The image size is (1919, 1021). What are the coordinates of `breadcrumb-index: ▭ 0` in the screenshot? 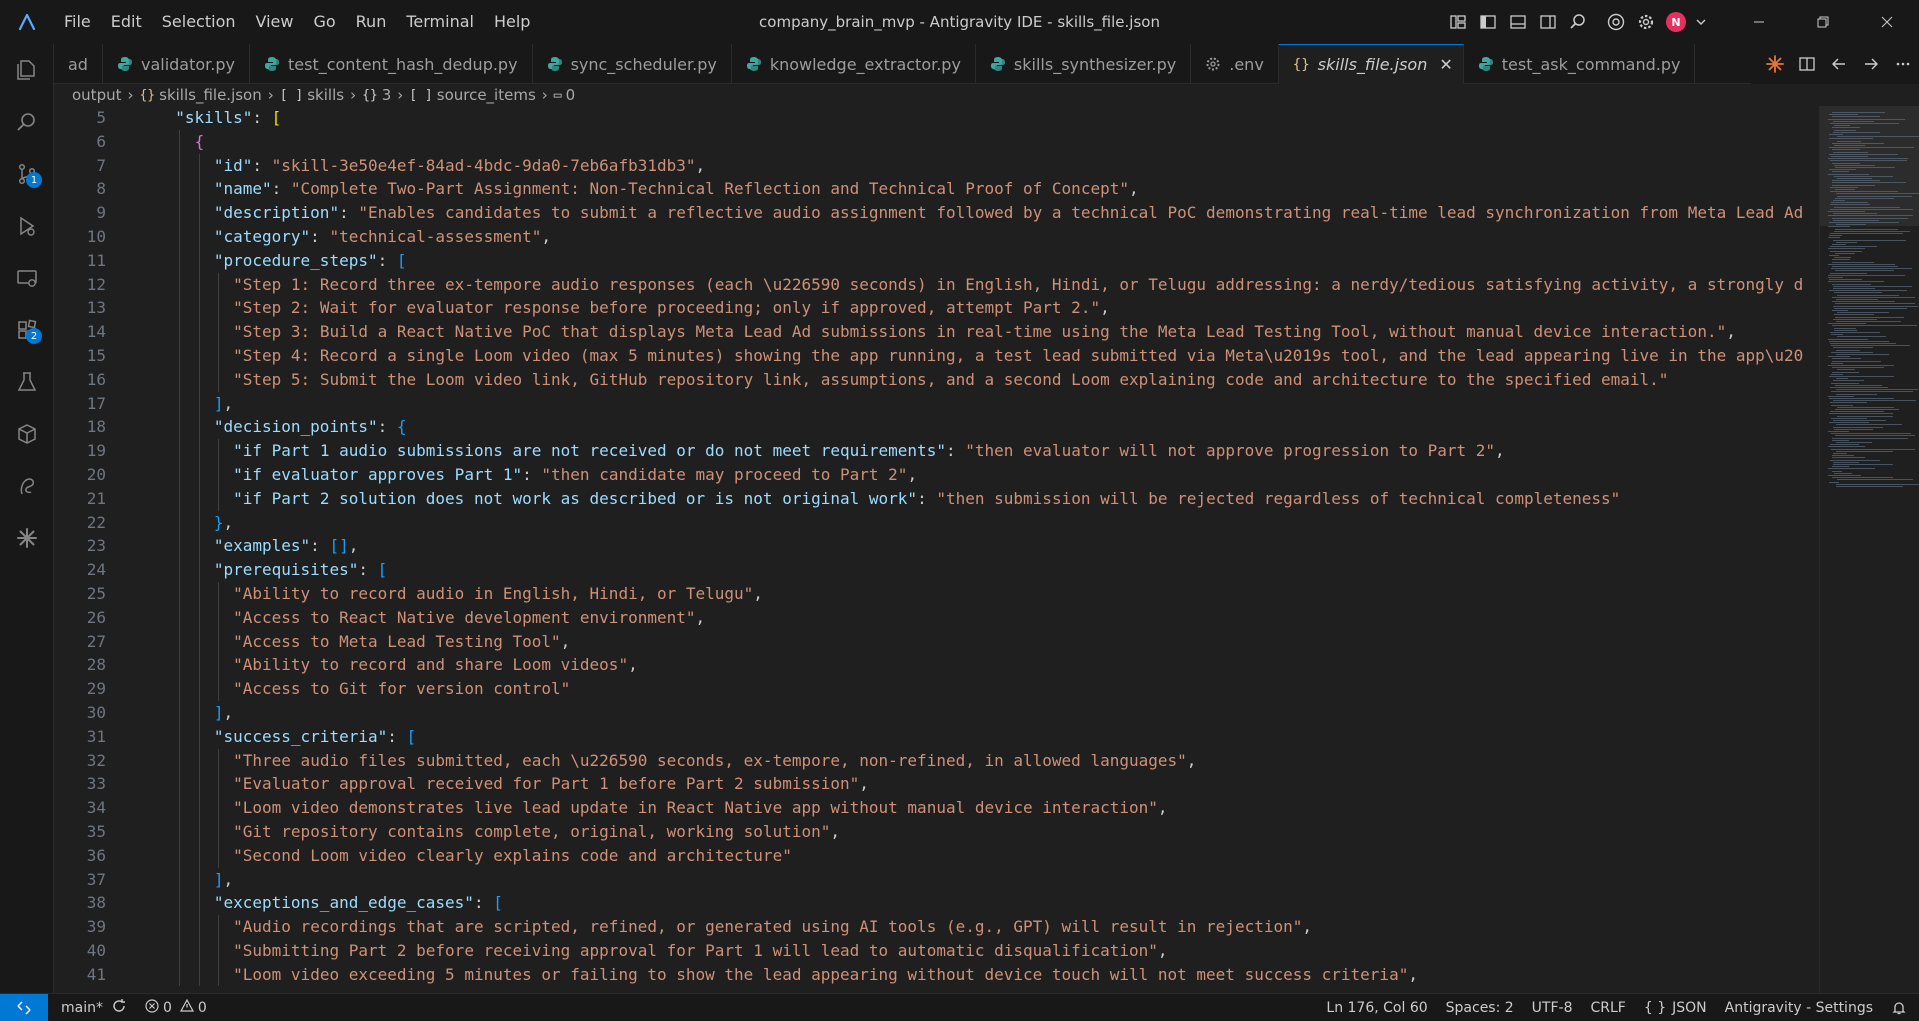 It's located at (564, 95).